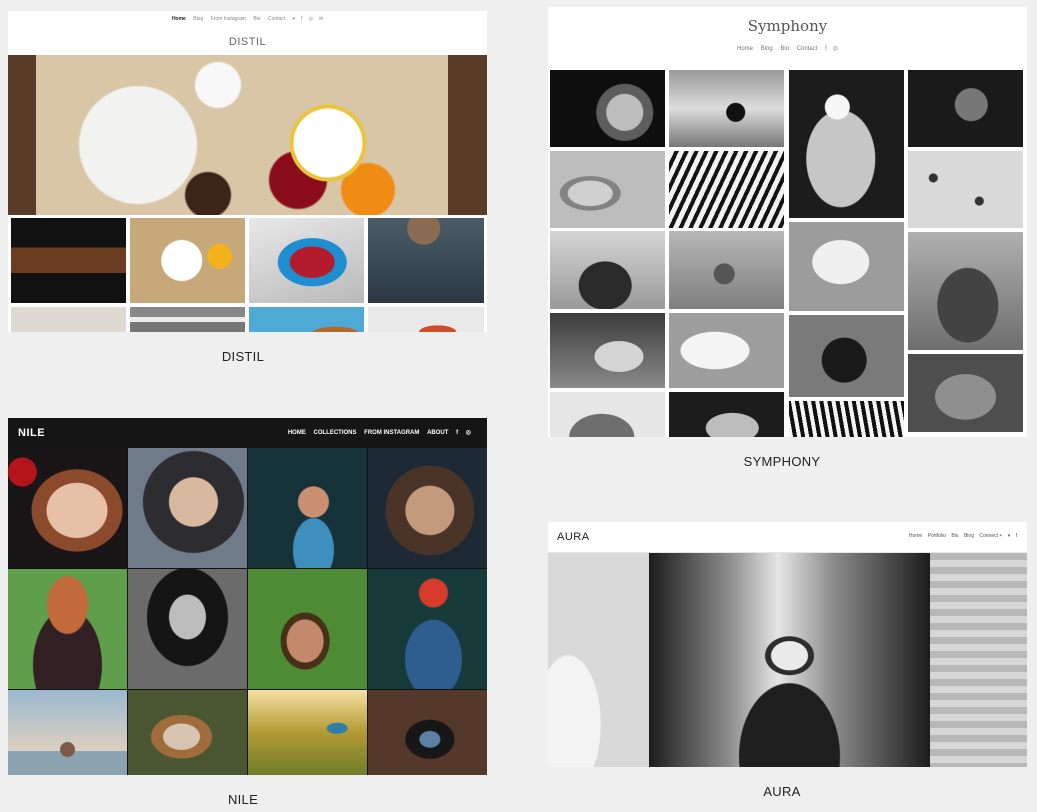  I want to click on symphony-photo-polar-bear, so click(726, 350).